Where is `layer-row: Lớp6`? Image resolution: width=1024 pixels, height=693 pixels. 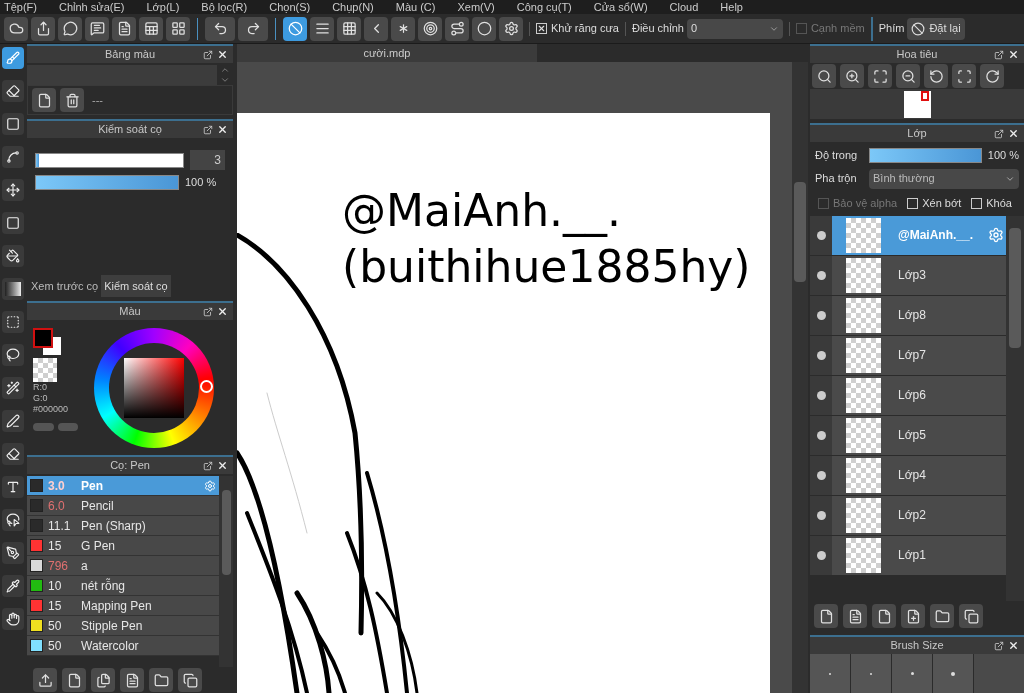
layer-row: Lớp6 is located at coordinates (908, 395).